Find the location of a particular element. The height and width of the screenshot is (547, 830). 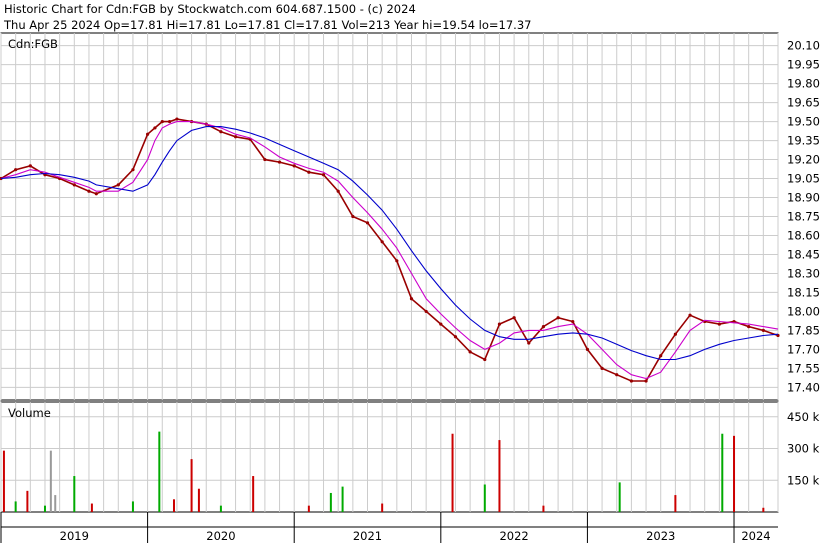

price-tick-label: 19.35 is located at coordinates (803, 141).